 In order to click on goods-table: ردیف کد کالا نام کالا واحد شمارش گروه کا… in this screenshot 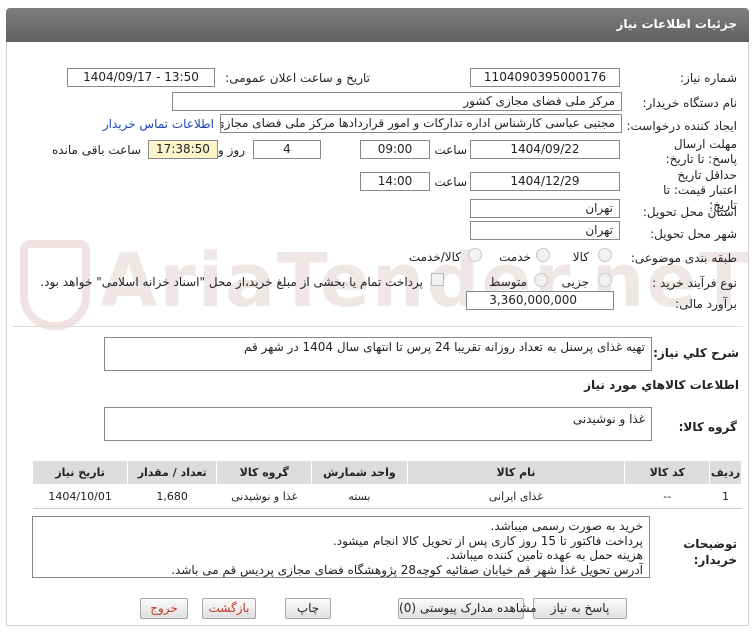, I will do `click(386, 484)`.